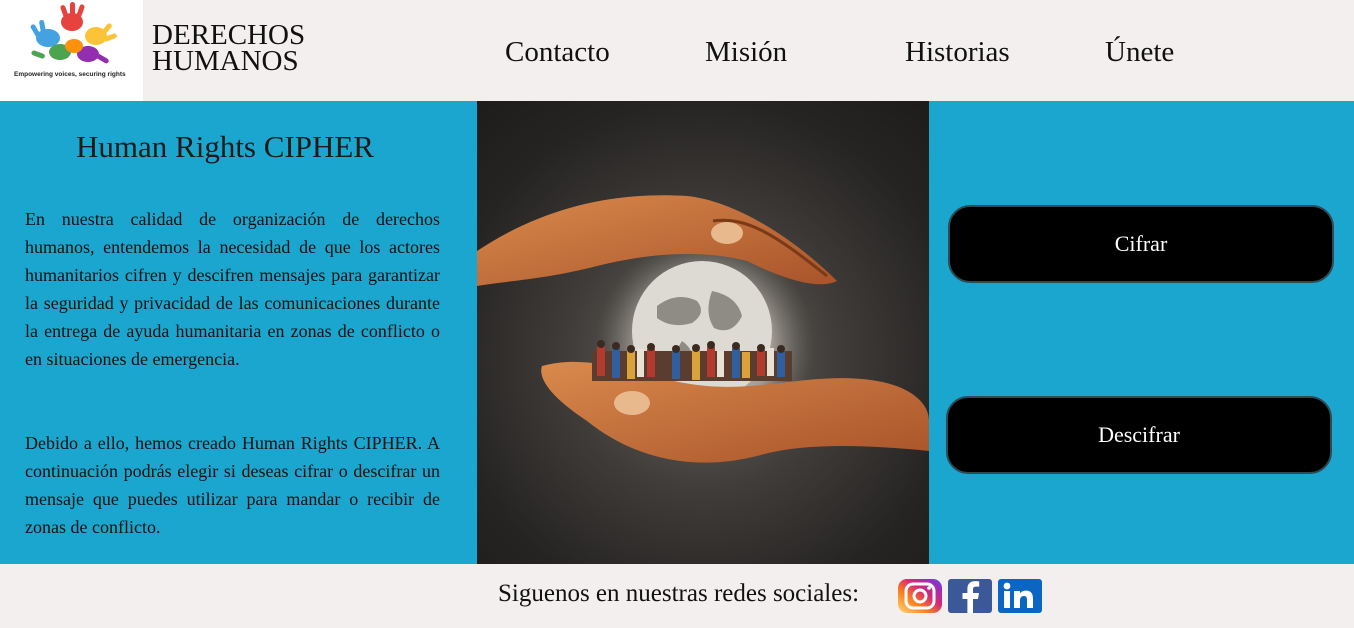 The width and height of the screenshot is (1354, 628). I want to click on nav-contacto: Contacto, so click(557, 52).